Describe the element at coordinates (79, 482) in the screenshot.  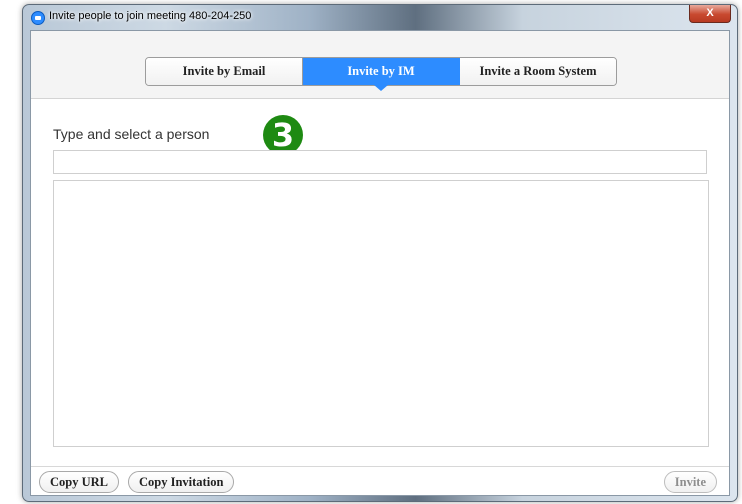
I see `copy-url-button: Copy URL` at that location.